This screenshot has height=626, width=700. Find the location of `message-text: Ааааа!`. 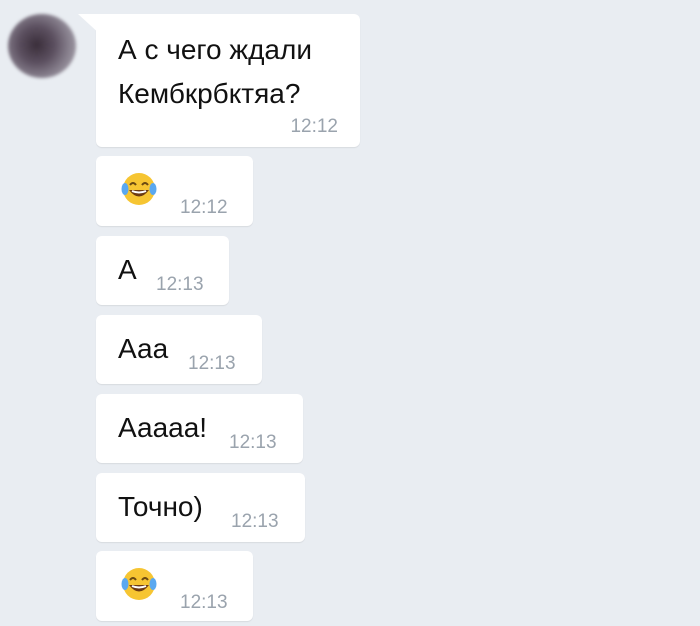

message-text: Ааааа! is located at coordinates (163, 427).